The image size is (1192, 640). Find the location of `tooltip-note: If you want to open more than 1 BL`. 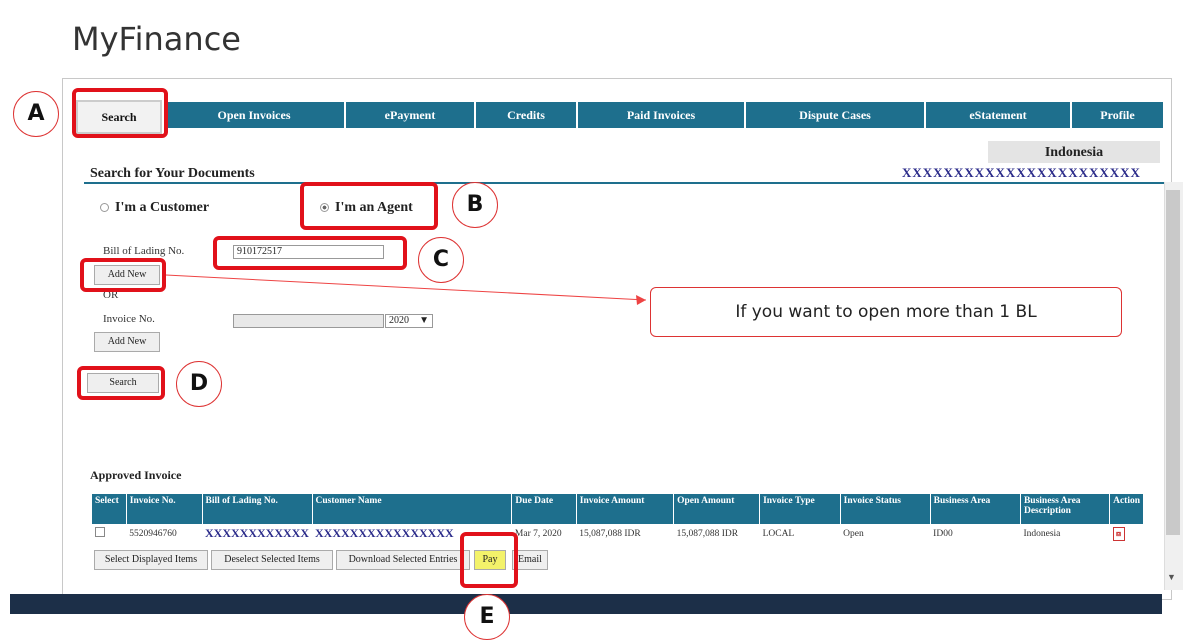

tooltip-note: If you want to open more than 1 BL is located at coordinates (886, 312).